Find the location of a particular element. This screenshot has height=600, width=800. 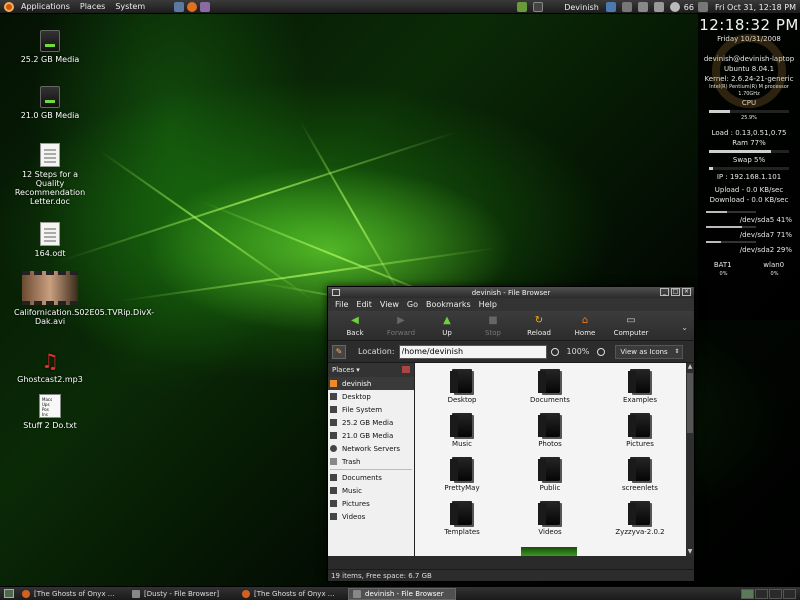

panel-clock: Fri Oct 31, 12:18 PM is located at coordinates (755, 7).